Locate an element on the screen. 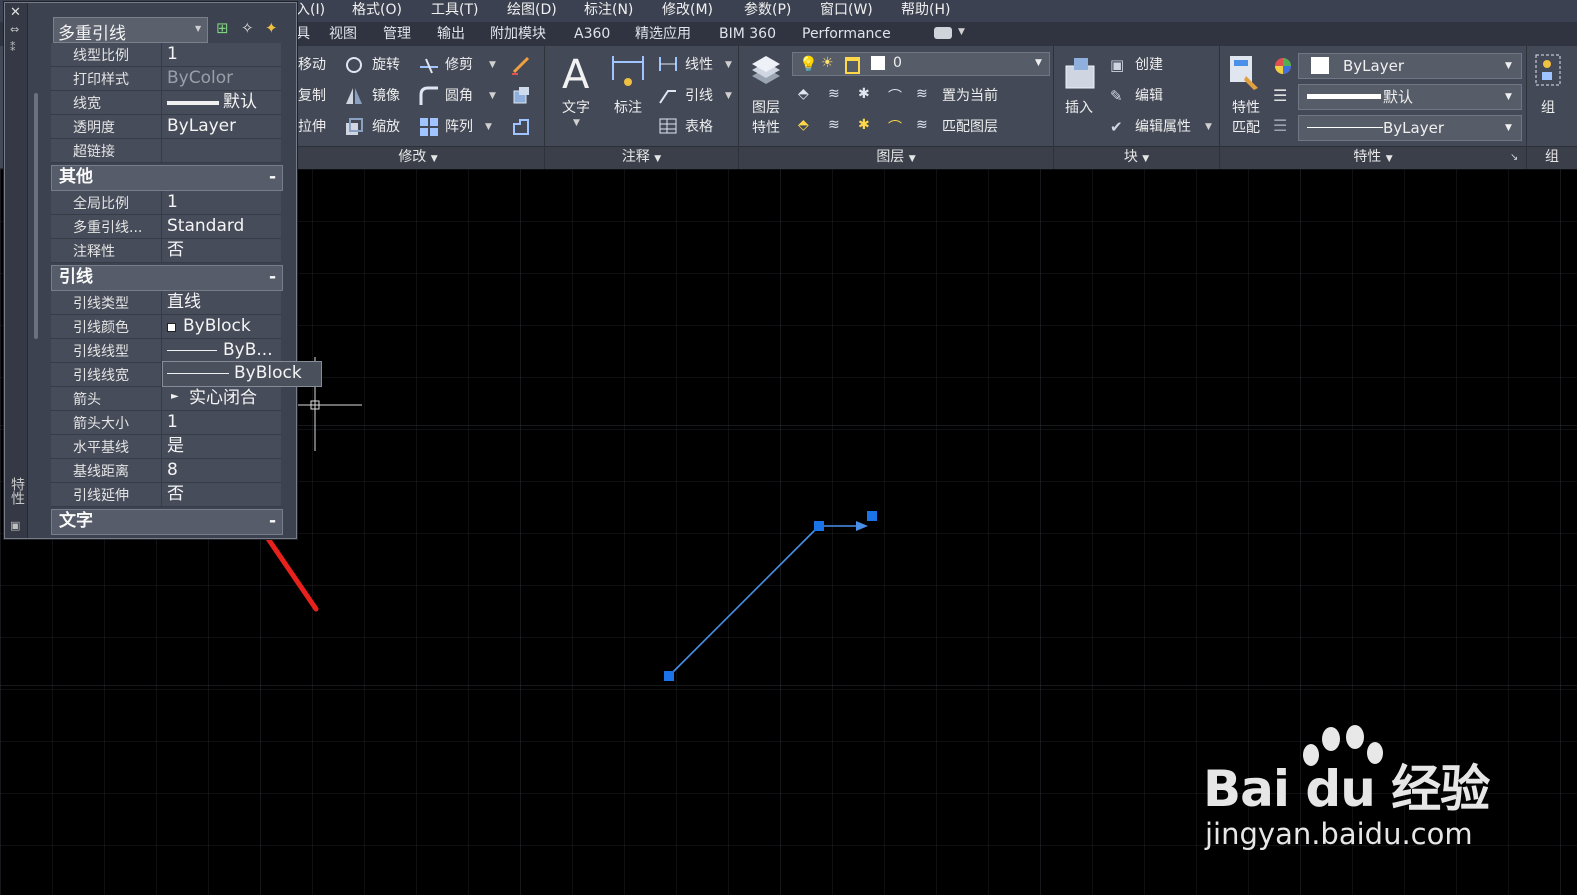  dimension-button: 标注 is located at coordinates (628, 108).